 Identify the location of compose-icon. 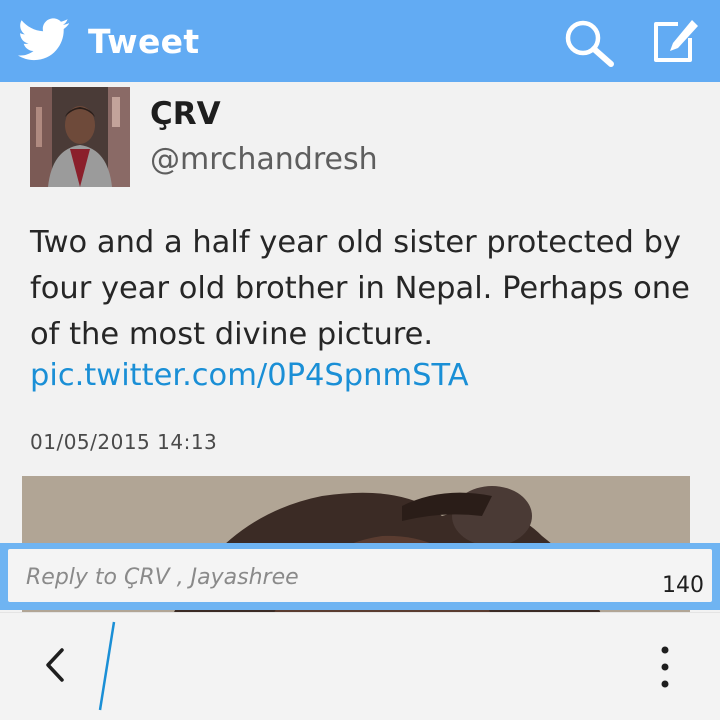
(675, 41).